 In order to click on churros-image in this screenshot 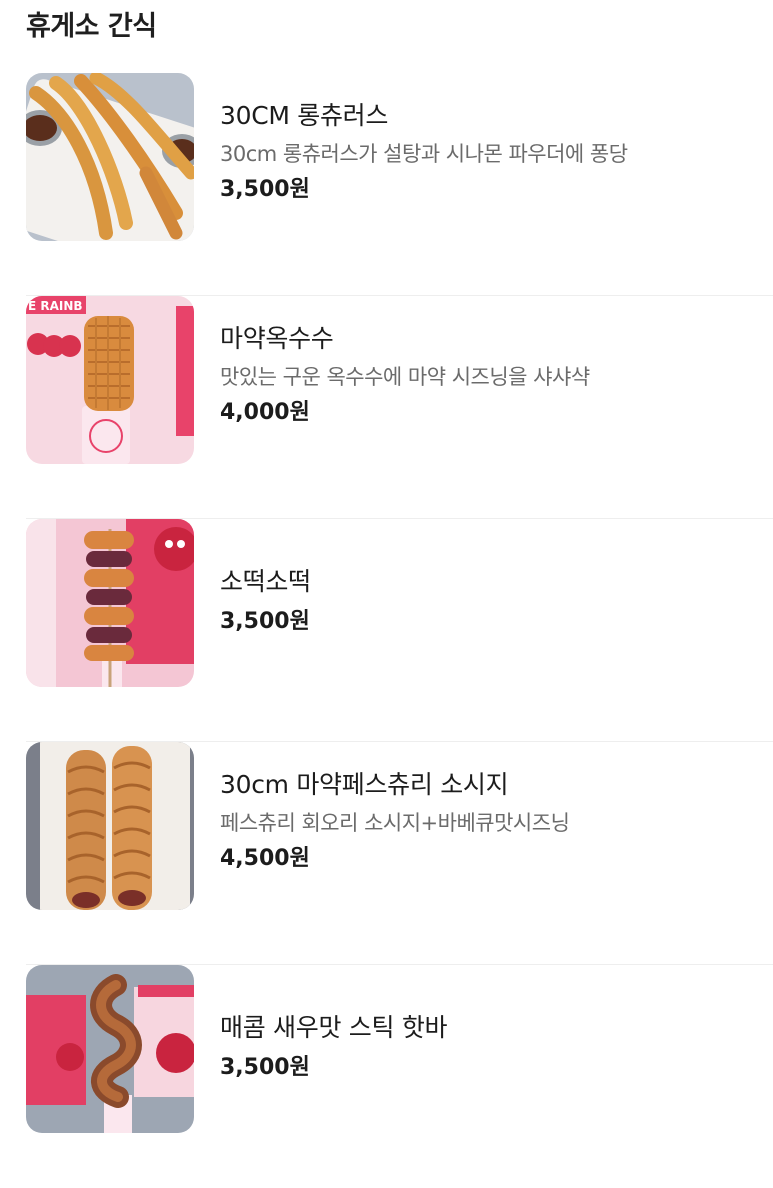, I will do `click(110, 157)`.